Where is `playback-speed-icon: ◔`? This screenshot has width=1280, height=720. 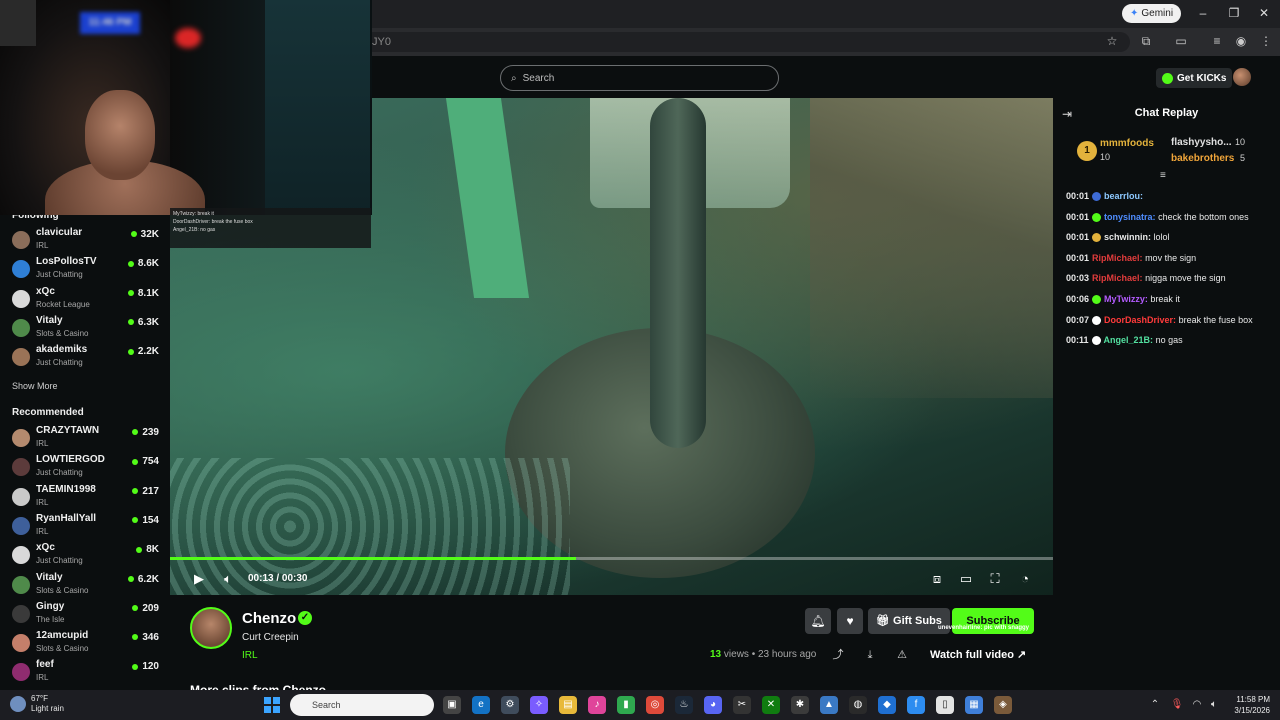 playback-speed-icon: ◔ is located at coordinates (1025, 579).